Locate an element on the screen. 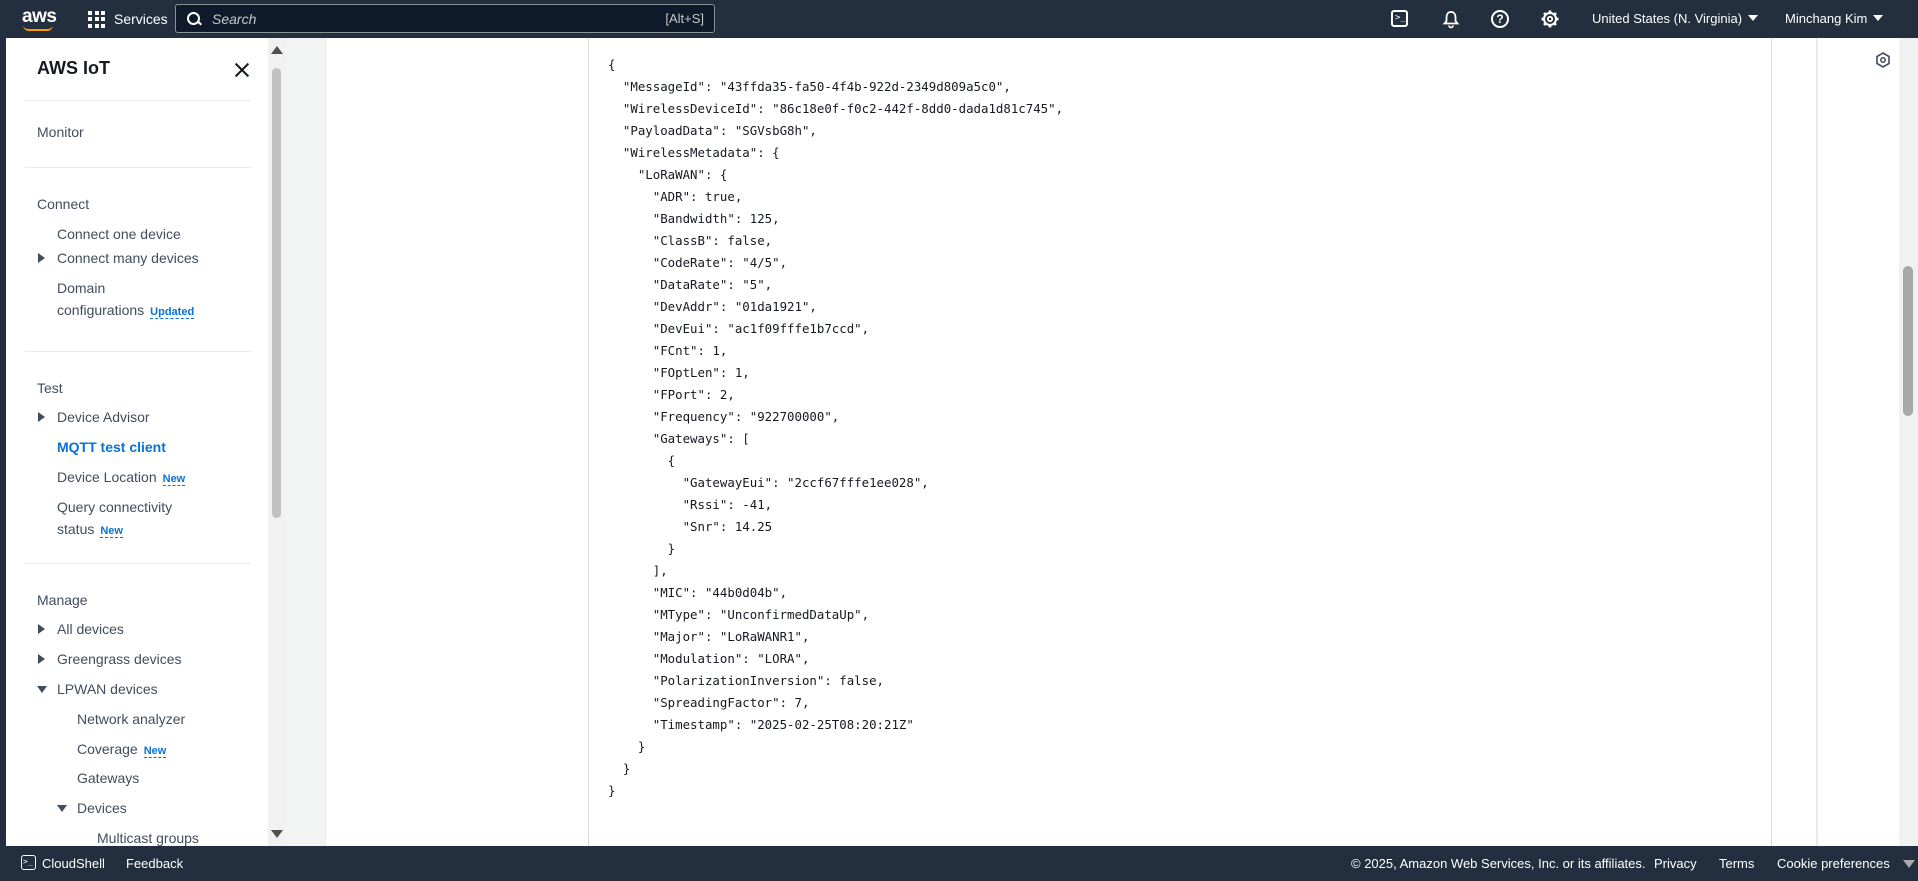 The height and width of the screenshot is (881, 1918). bell-icon is located at coordinates (1451, 19).